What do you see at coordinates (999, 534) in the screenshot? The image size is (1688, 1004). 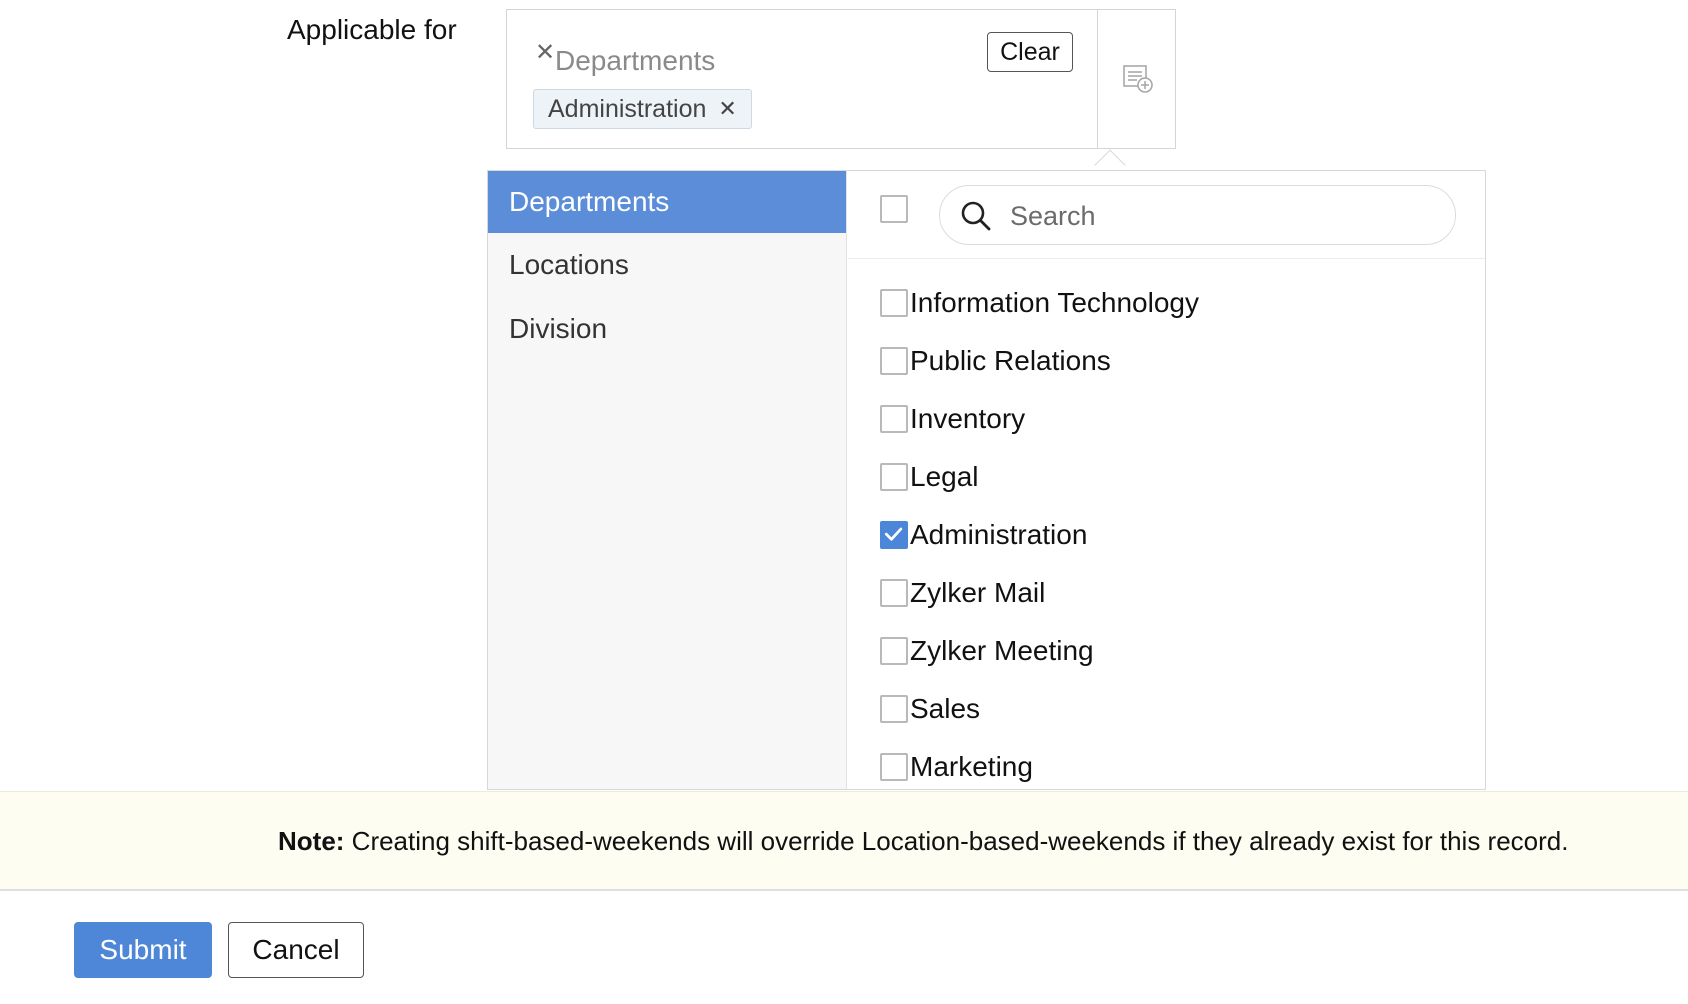 I see `option-label: Administration` at bounding box center [999, 534].